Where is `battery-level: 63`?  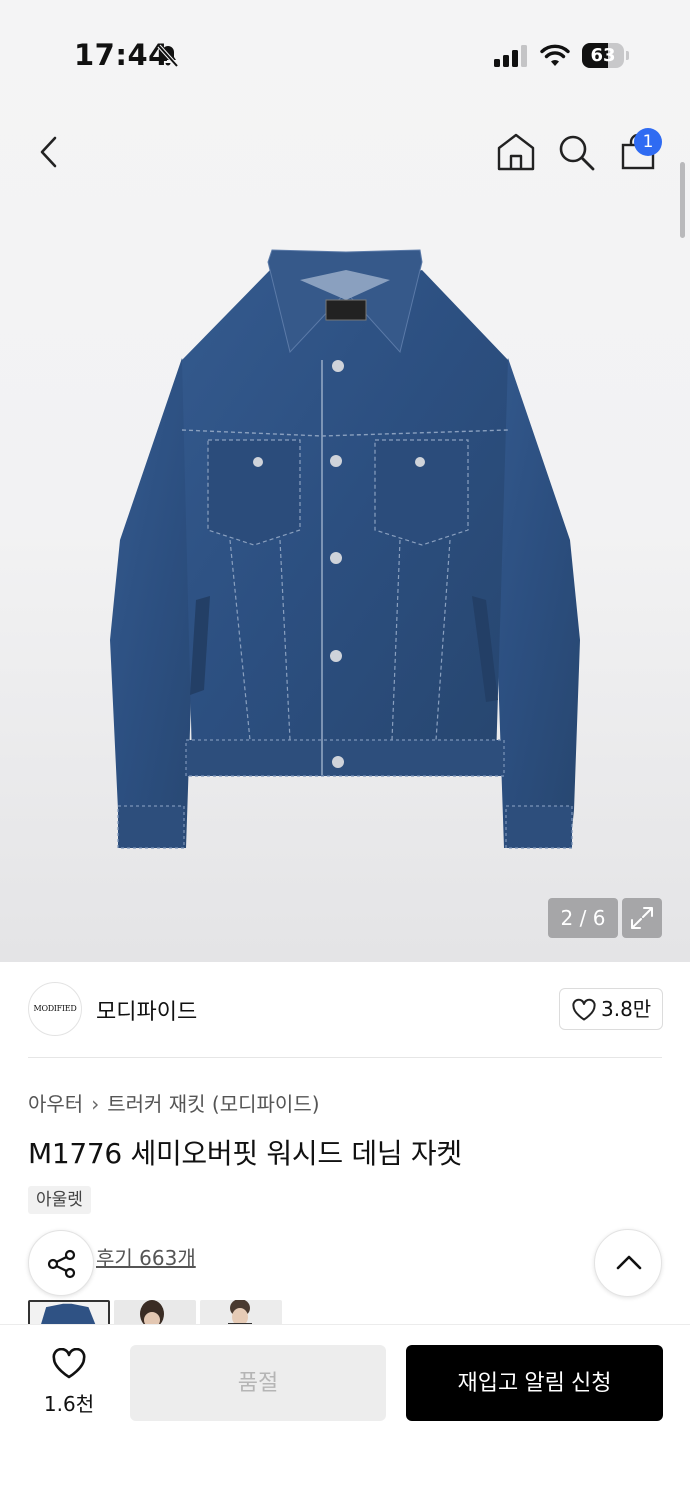 battery-level: 63 is located at coordinates (603, 55).